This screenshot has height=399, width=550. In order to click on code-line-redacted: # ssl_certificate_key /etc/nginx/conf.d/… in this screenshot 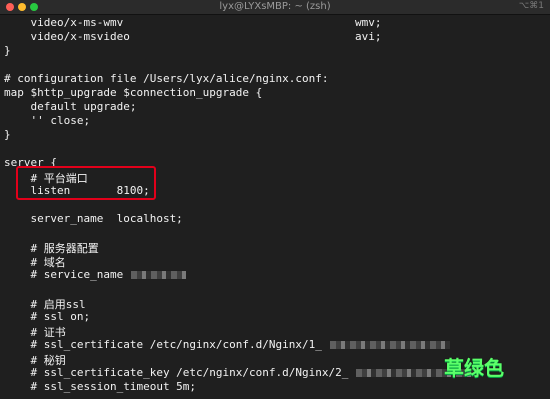, I will do `click(240, 373)`.